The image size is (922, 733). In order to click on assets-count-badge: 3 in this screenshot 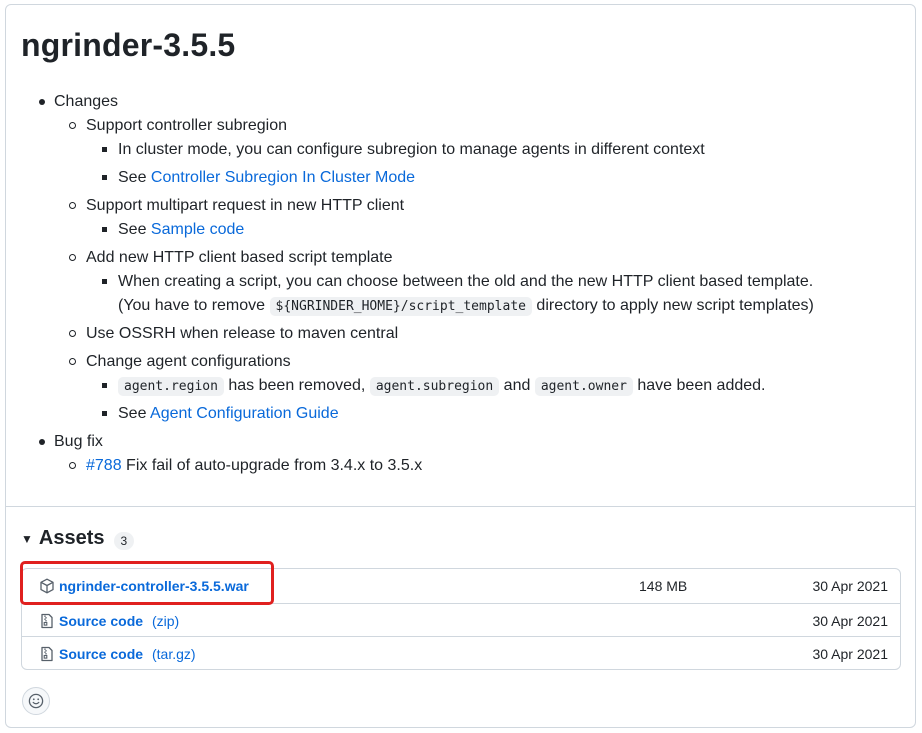, I will do `click(124, 540)`.